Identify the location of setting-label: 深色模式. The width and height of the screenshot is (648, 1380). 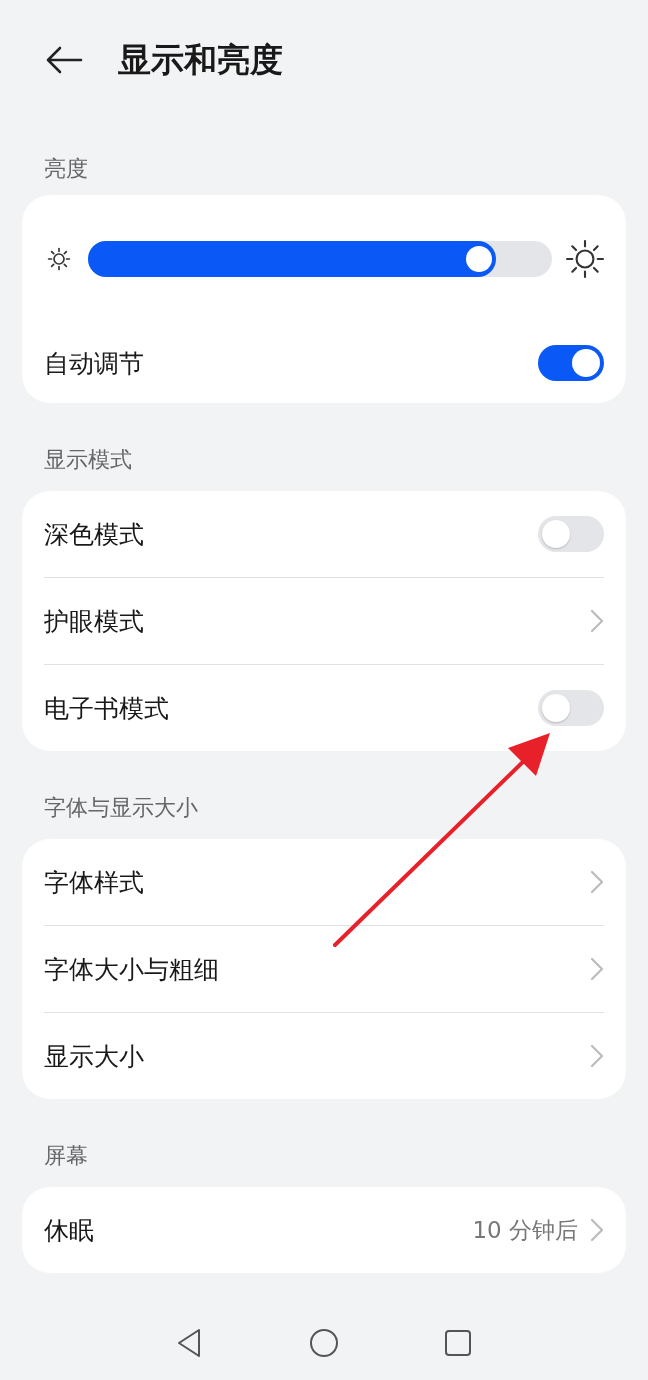
(94, 534).